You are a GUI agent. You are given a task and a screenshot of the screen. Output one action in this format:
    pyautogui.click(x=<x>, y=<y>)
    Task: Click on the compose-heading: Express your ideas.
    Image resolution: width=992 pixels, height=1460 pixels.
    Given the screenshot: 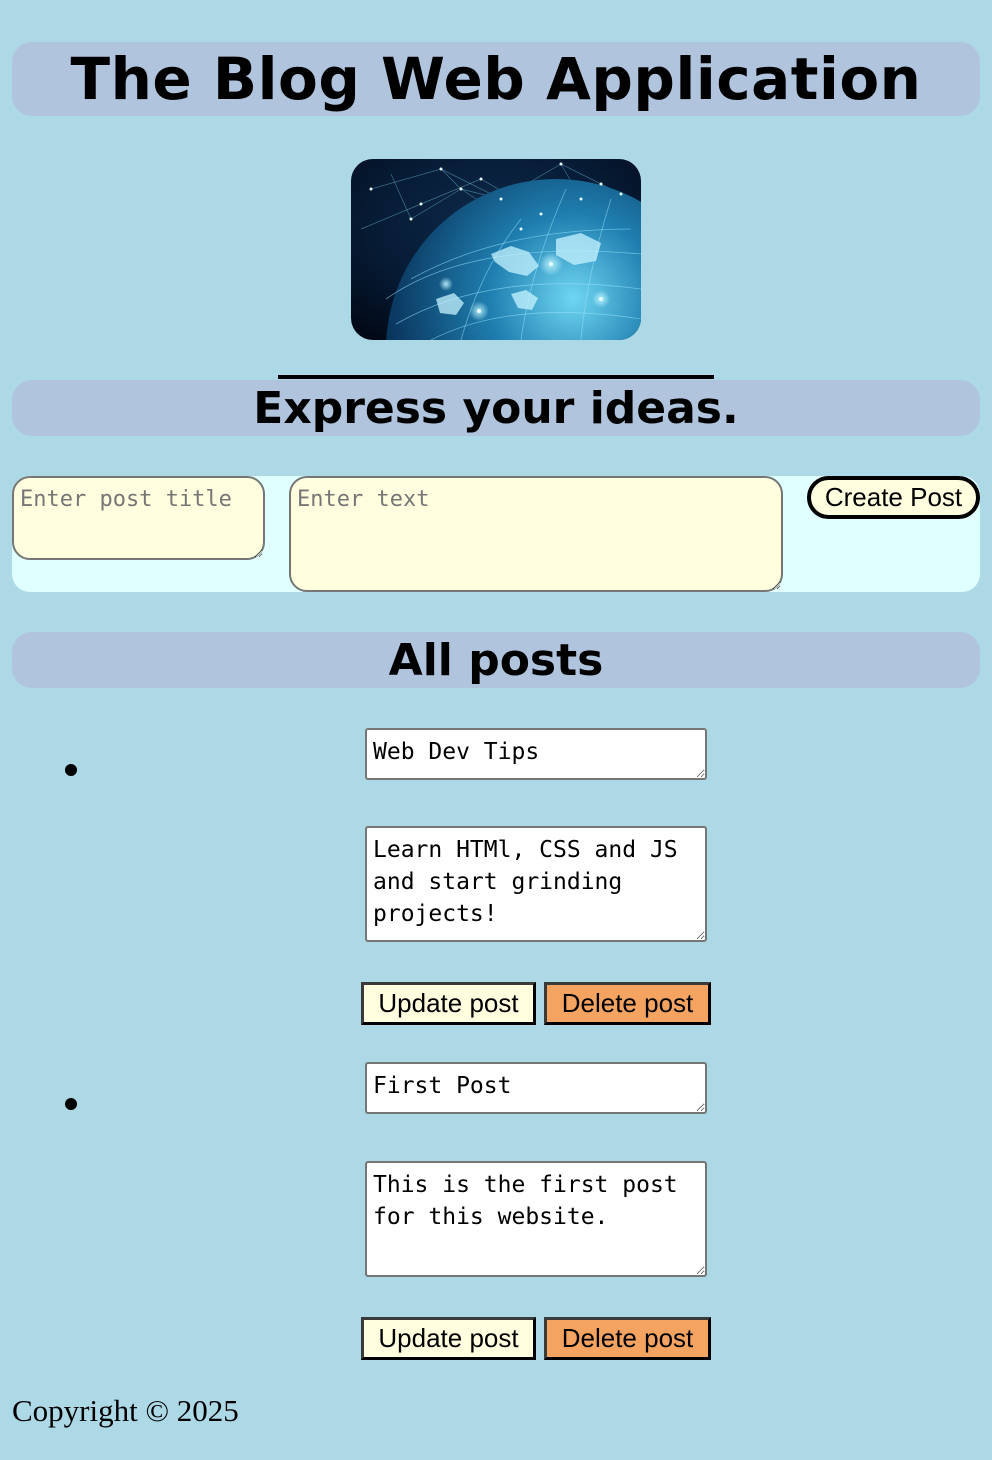 What is the action you would take?
    pyautogui.click(x=496, y=408)
    